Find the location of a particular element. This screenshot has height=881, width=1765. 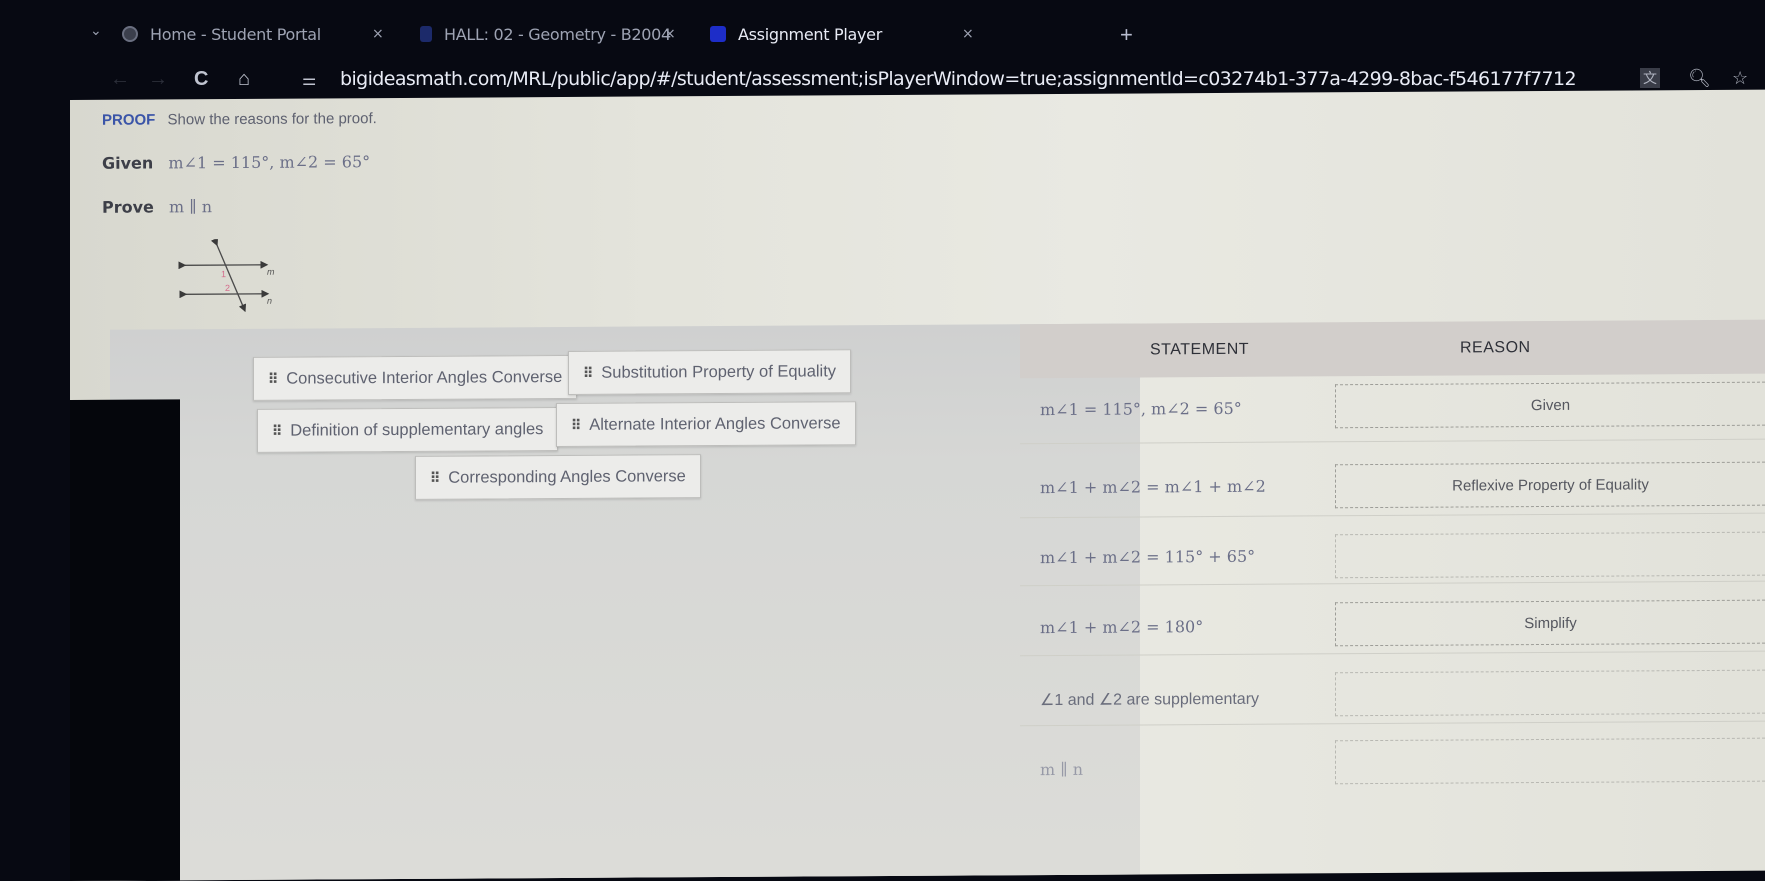

bookmark-star-icon: ☆ is located at coordinates (1740, 78).